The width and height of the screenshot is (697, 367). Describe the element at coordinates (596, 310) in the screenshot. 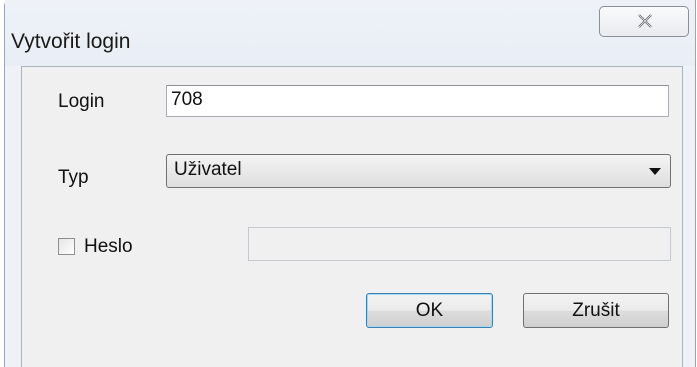

I see `cancel-button: Zrušit` at that location.